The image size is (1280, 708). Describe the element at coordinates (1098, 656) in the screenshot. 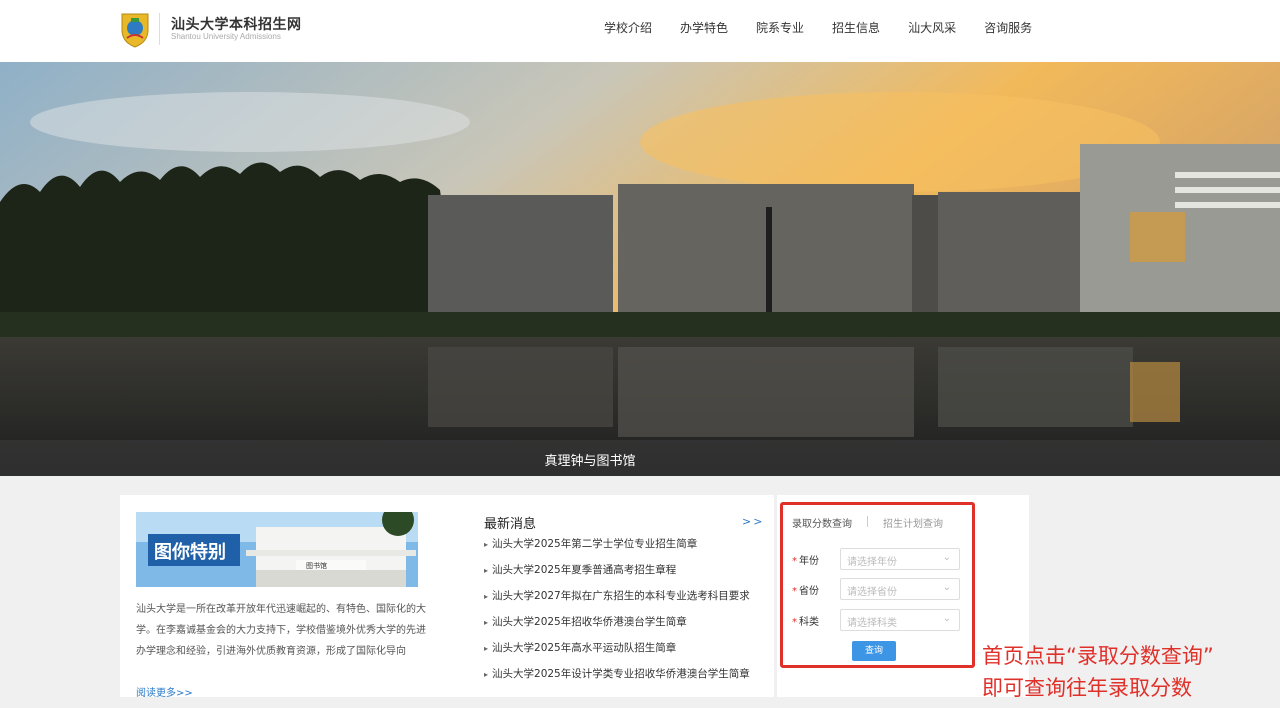

I see `annotation-line-1: 首页点击“录取分数查询”` at that location.